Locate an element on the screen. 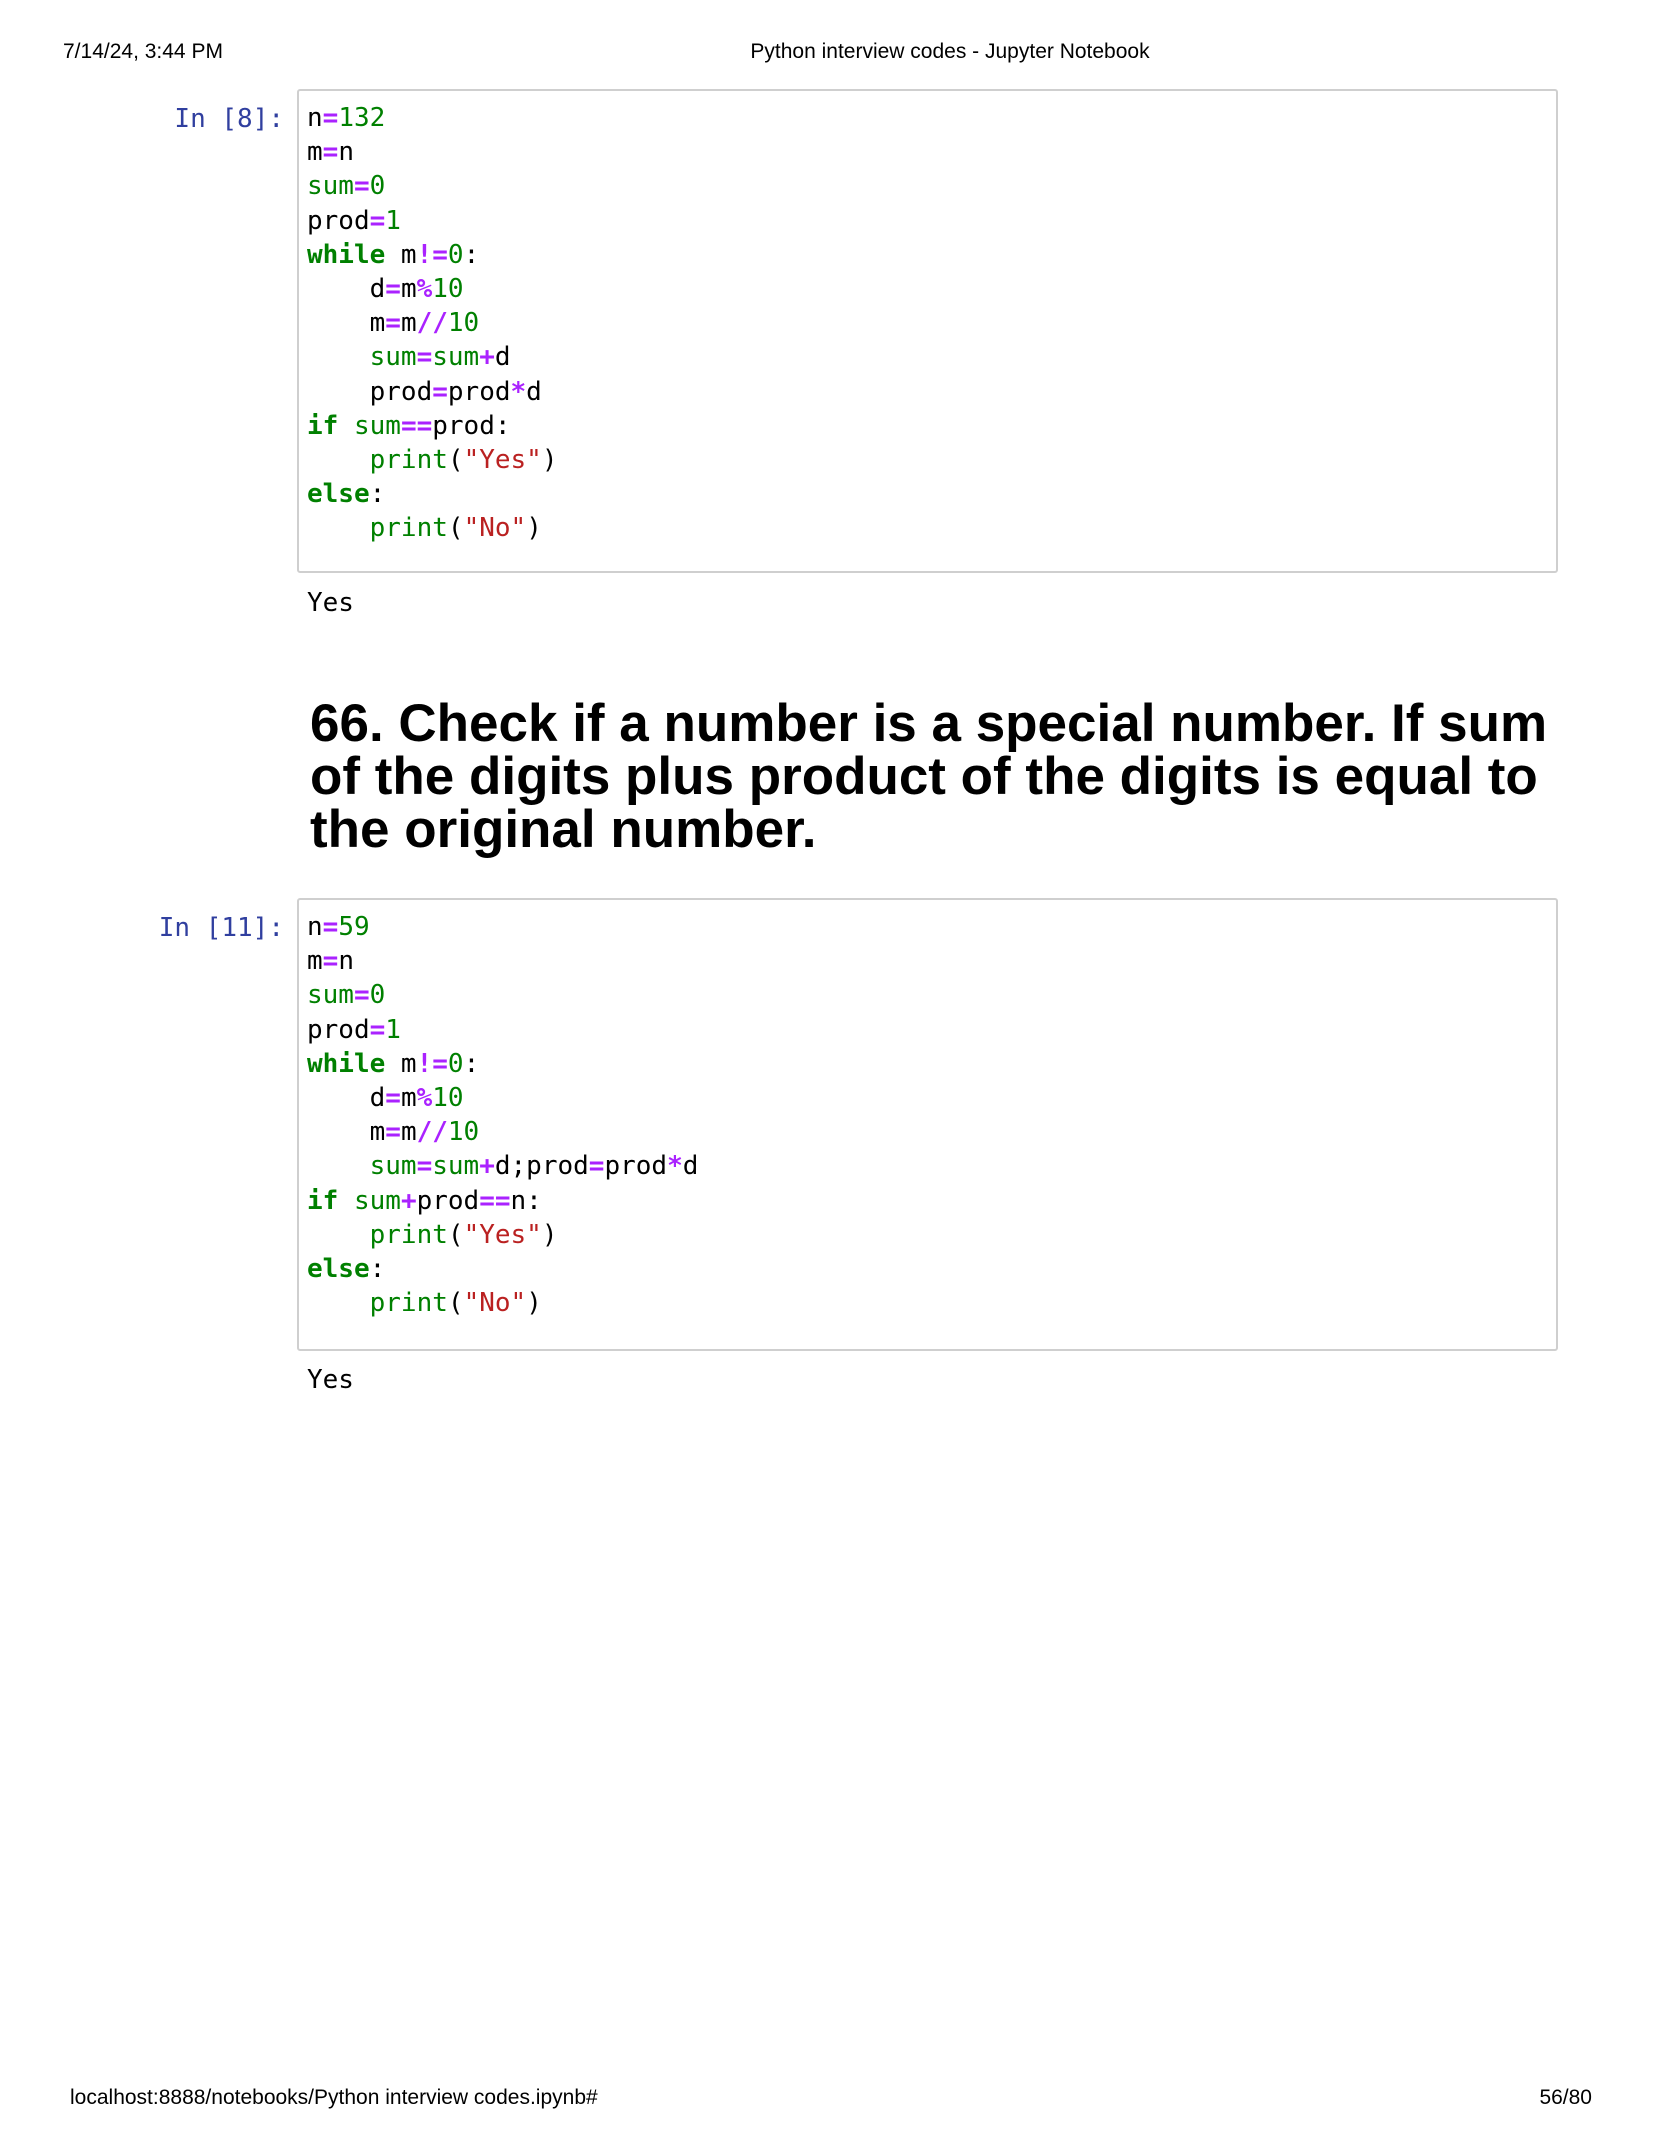 This screenshot has width=1653, height=2139. code-line: sum=sum+d;prod=prod*d is located at coordinates (534, 1166).